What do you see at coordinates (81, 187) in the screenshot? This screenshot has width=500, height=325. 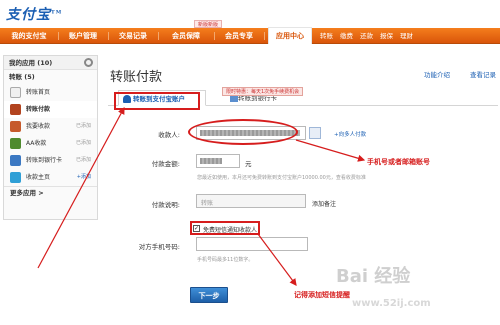 I see `arrow-to-tab` at bounding box center [81, 187].